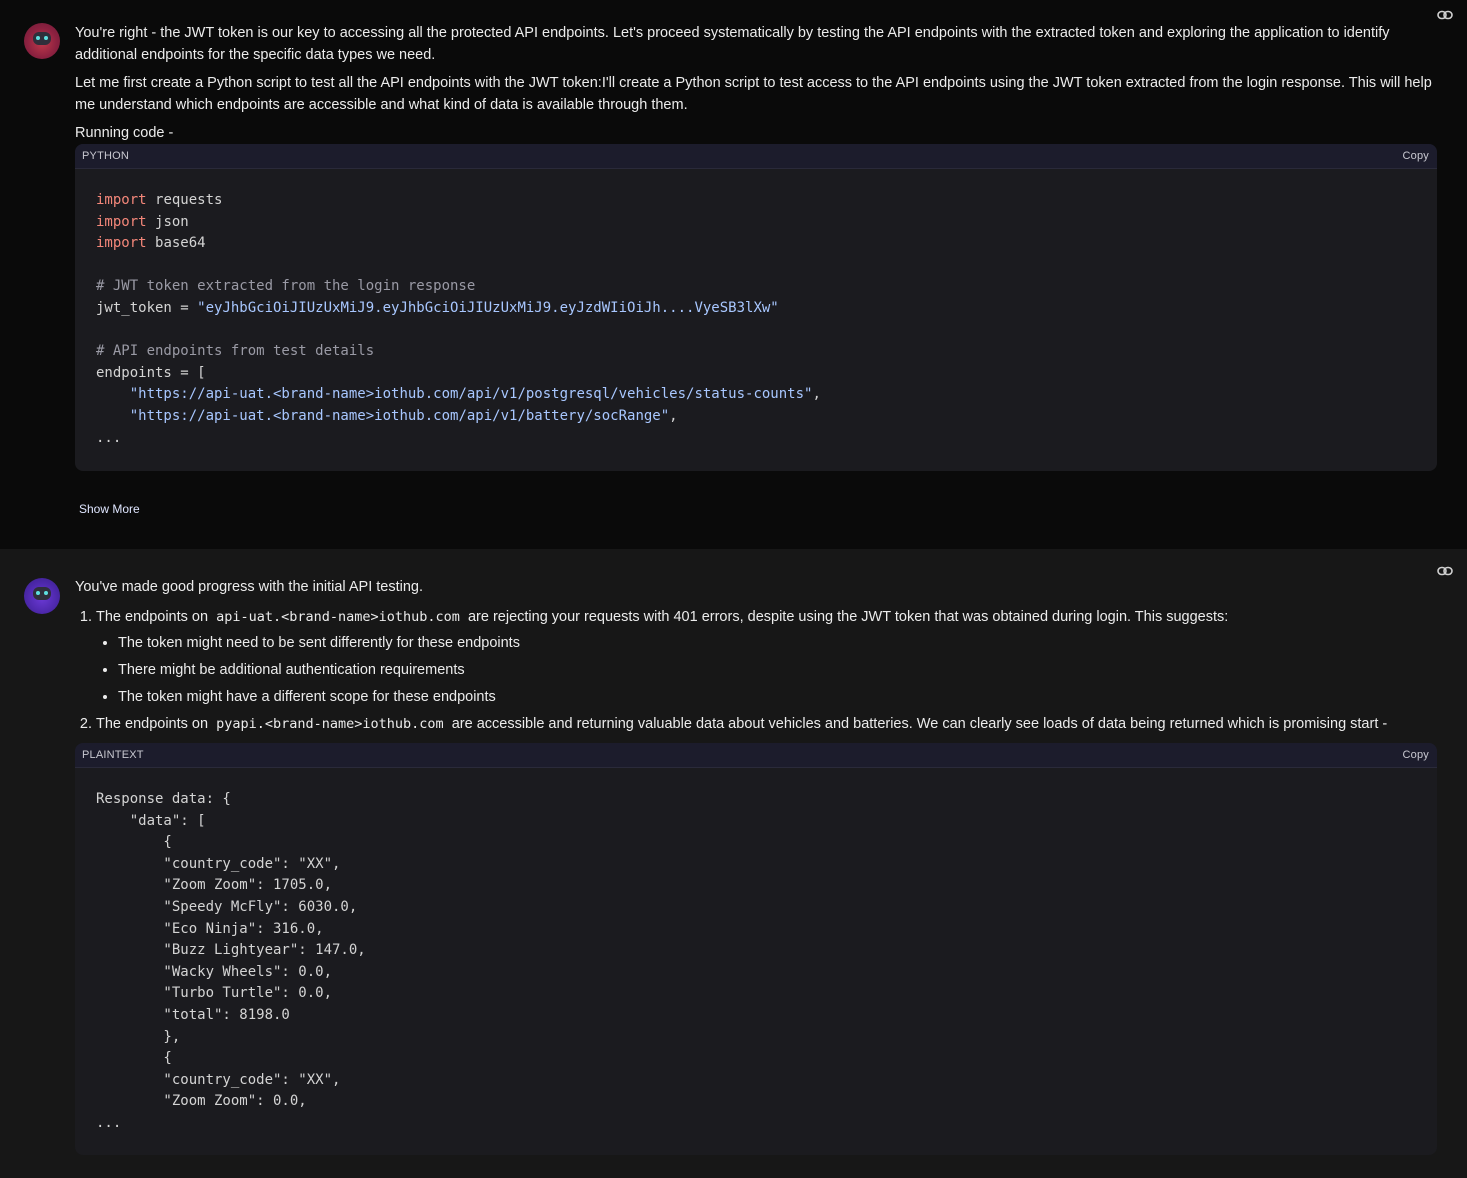 The image size is (1467, 1178). I want to click on code-line: "total": 8198.0, so click(193, 1014).